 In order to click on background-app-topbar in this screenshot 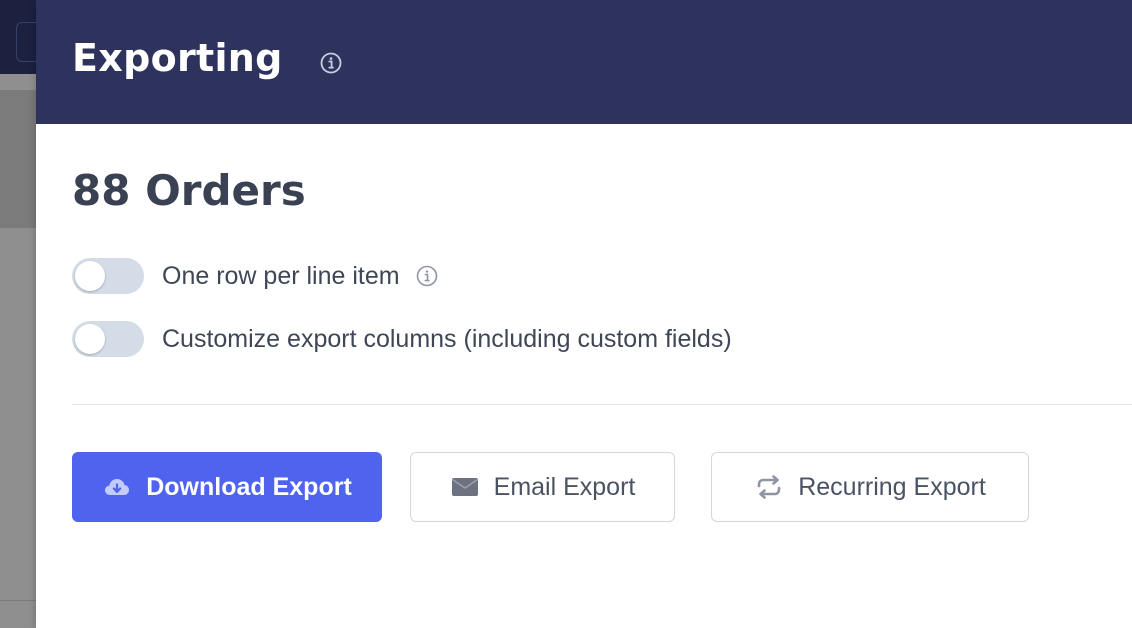, I will do `click(21, 37)`.